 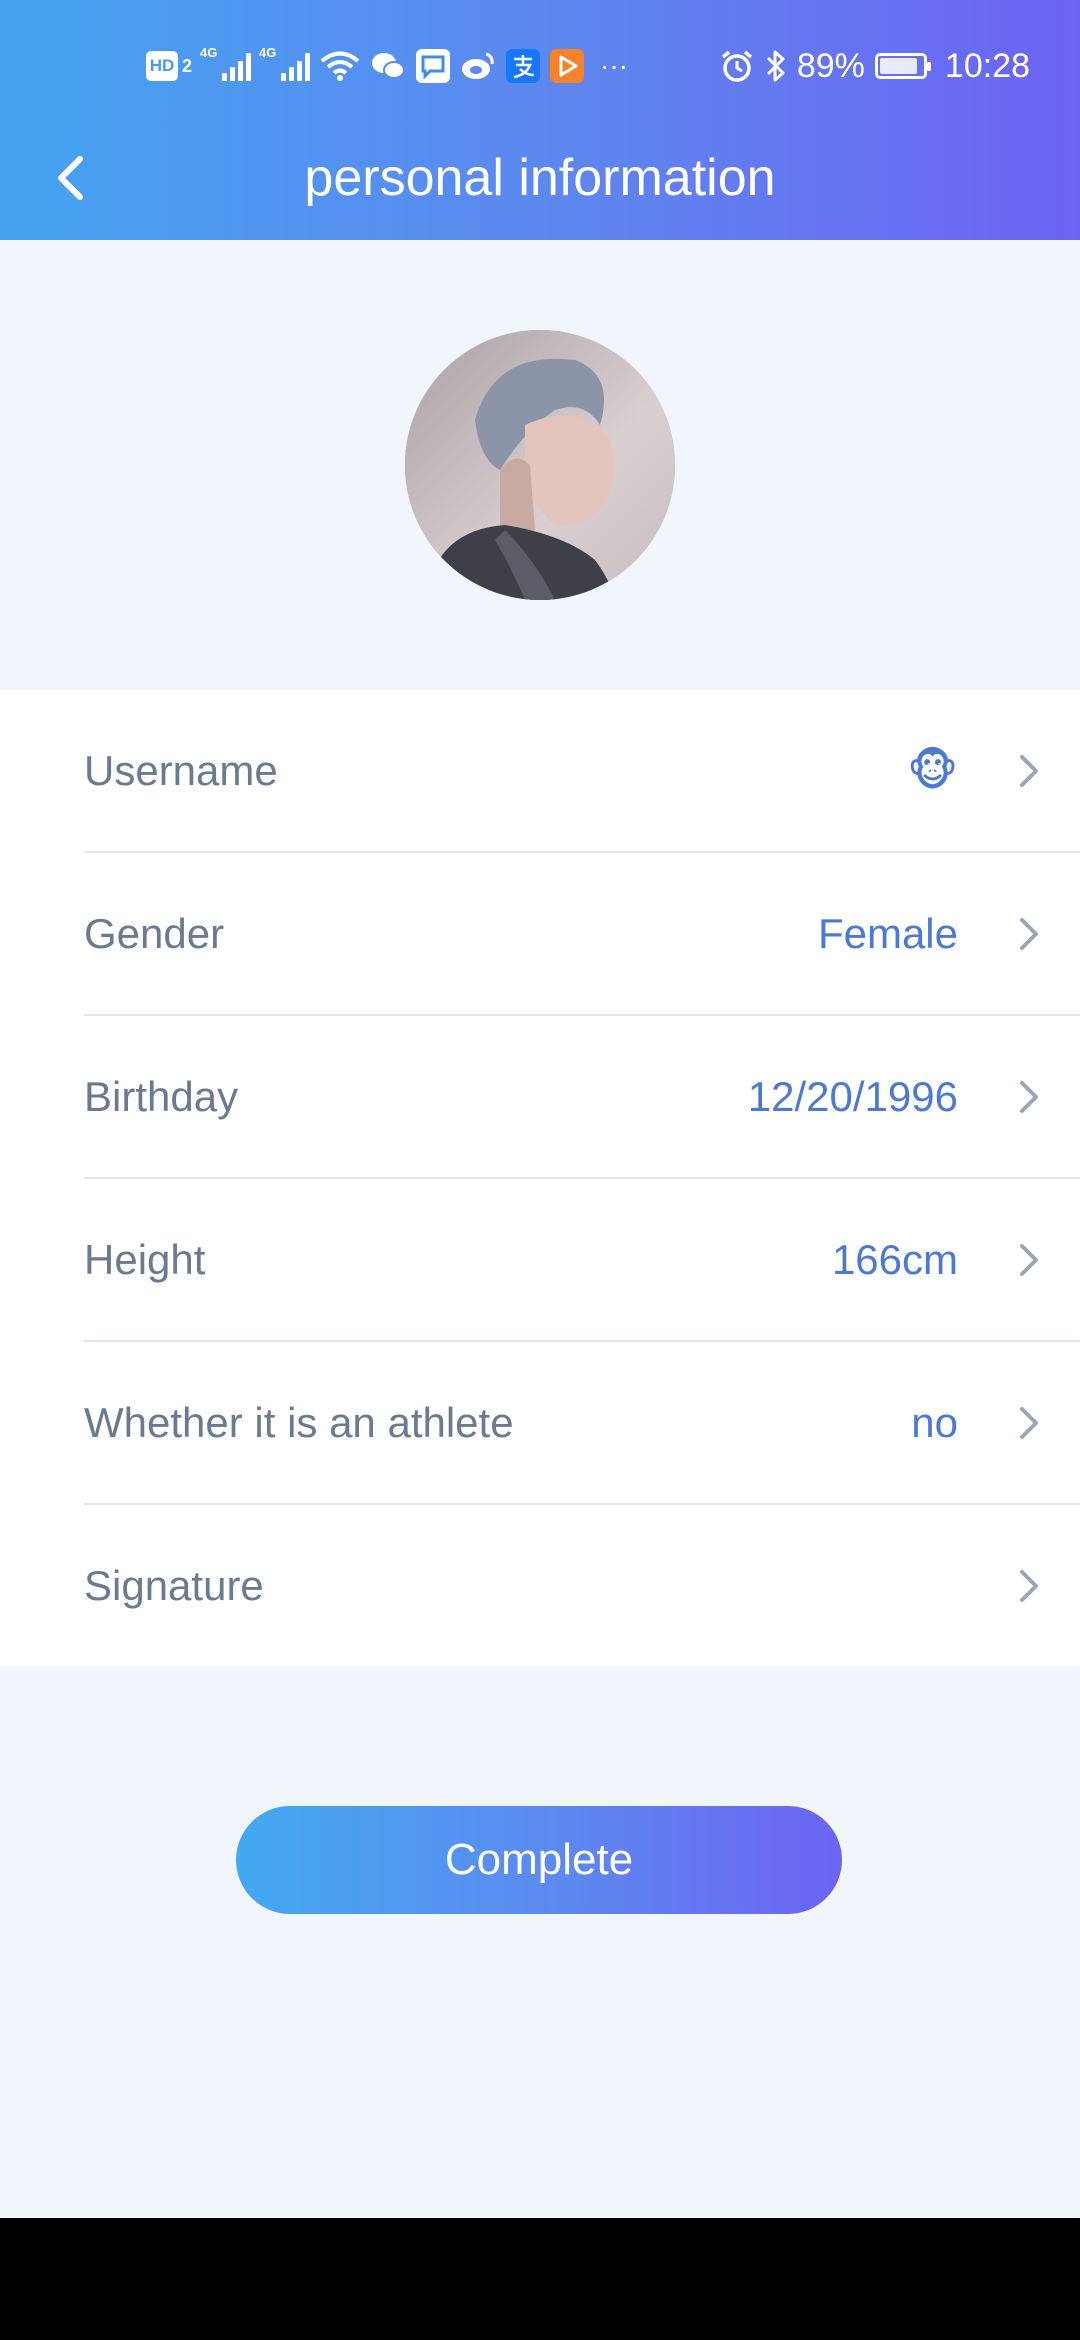 What do you see at coordinates (830, 65) in the screenshot?
I see `battery-percent: 89%` at bounding box center [830, 65].